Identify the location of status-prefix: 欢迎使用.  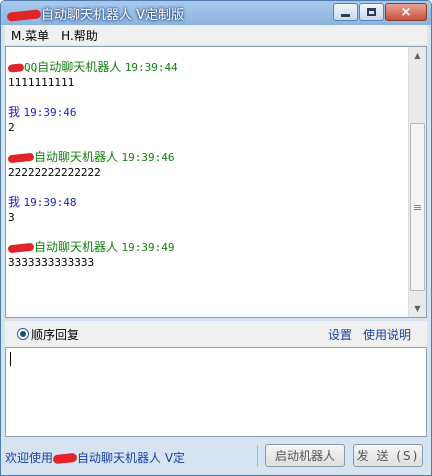
(29, 458).